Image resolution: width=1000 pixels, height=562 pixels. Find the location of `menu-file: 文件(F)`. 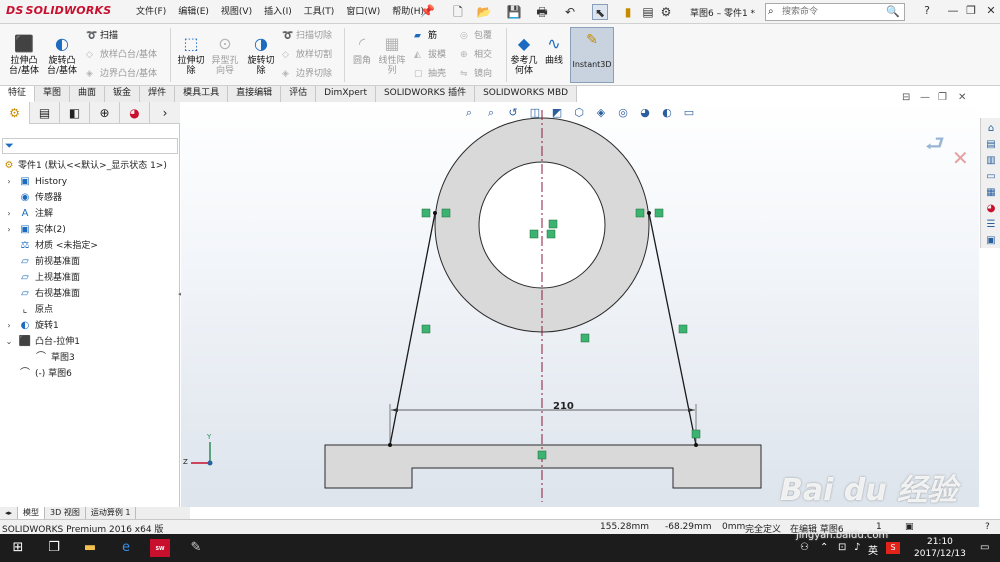

menu-file: 文件(F) is located at coordinates (151, 13).